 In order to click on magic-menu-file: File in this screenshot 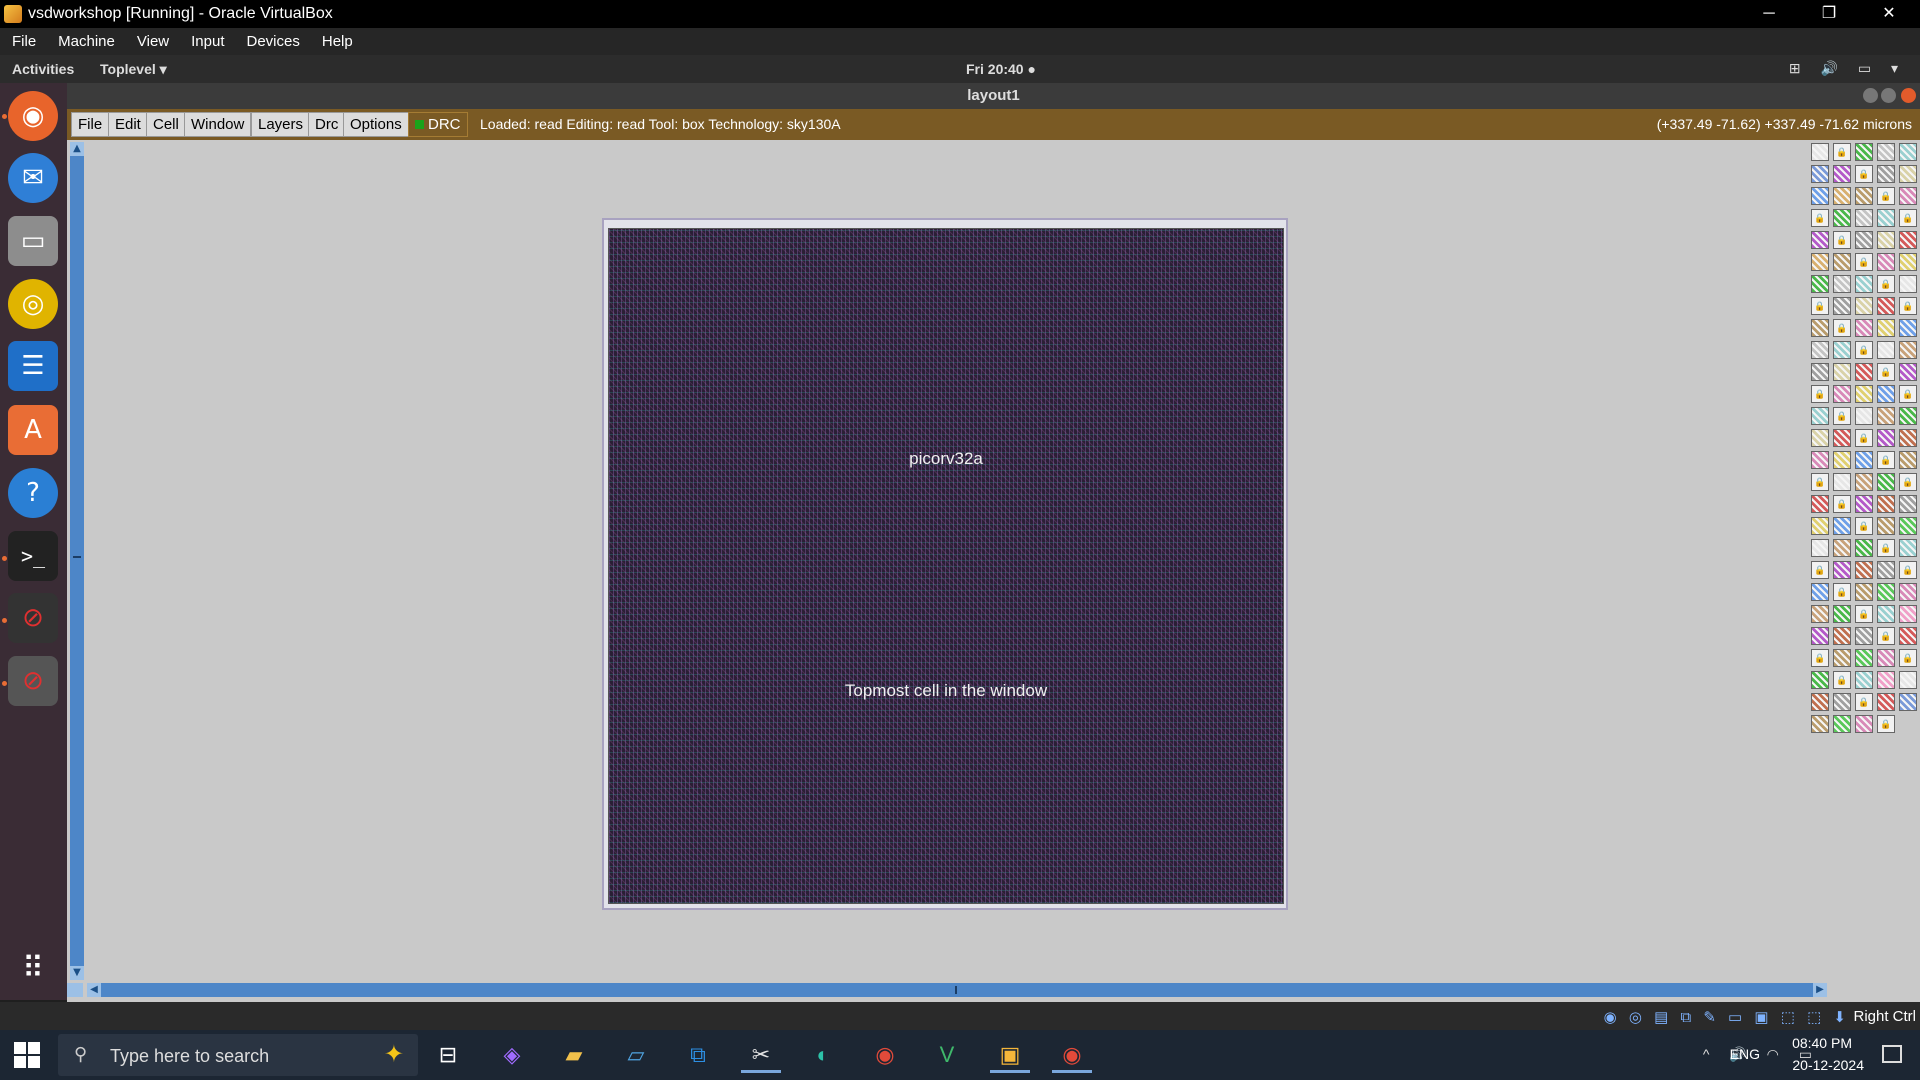, I will do `click(90, 124)`.